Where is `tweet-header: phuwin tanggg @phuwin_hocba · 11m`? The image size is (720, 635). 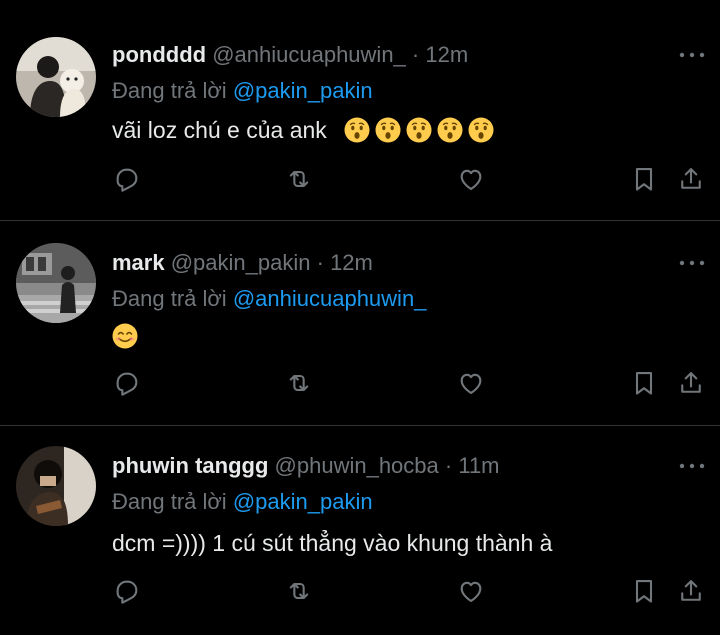
tweet-header: phuwin tanggg @phuwin_hocba · 11m is located at coordinates (306, 466).